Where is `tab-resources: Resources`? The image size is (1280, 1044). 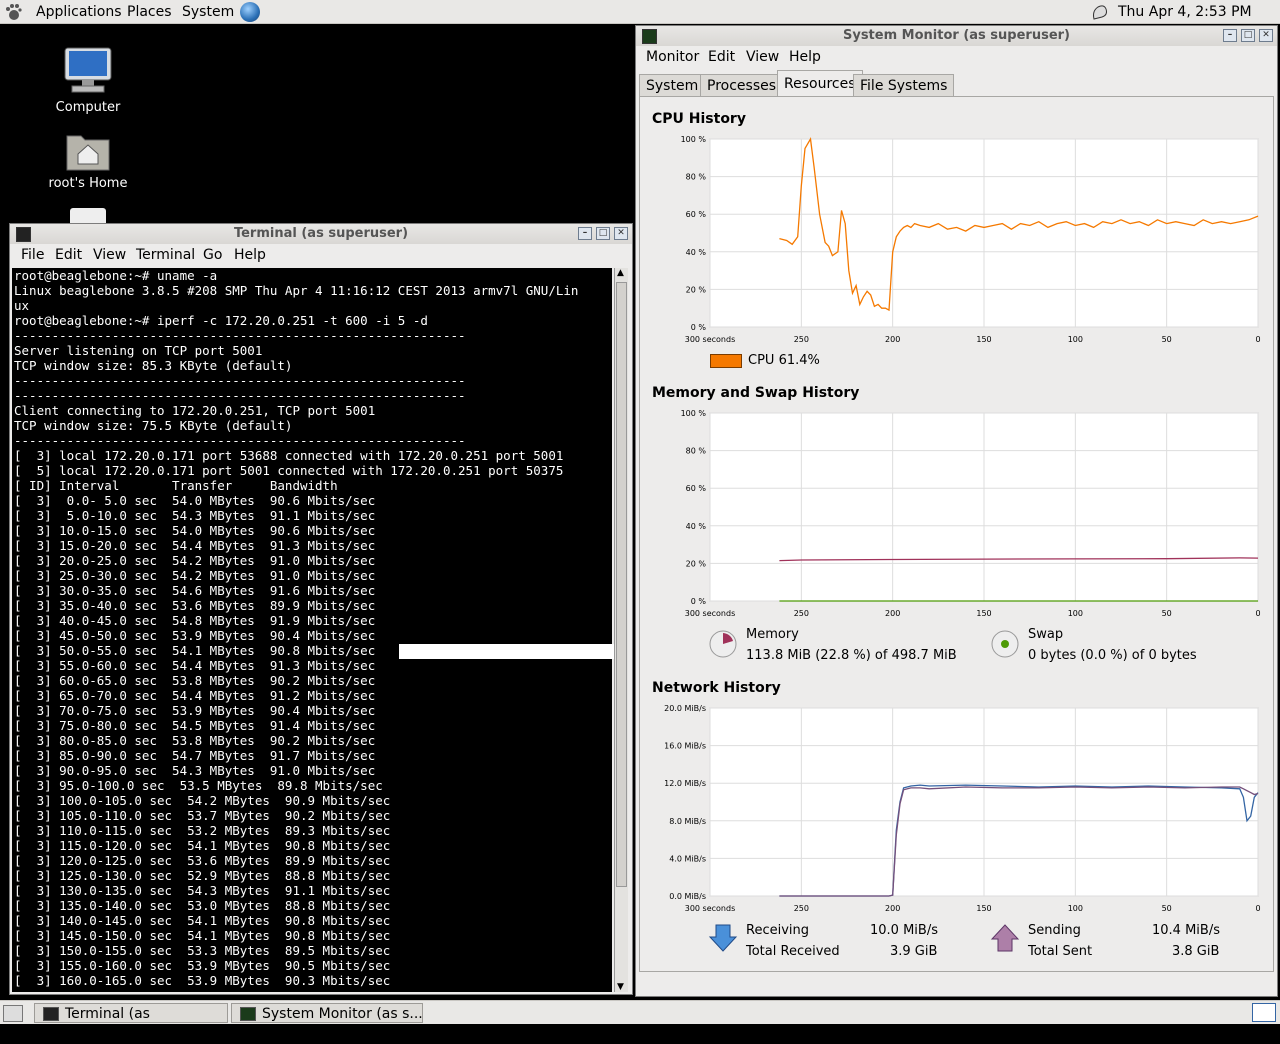 tab-resources: Resources is located at coordinates (820, 83).